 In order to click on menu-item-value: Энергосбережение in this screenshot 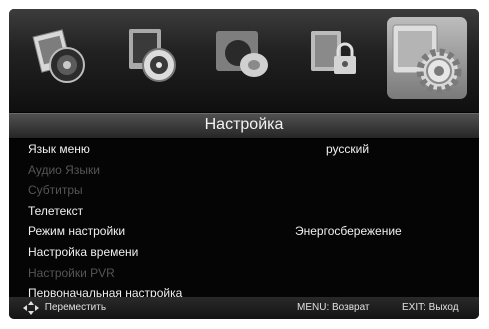, I will do `click(348, 231)`.